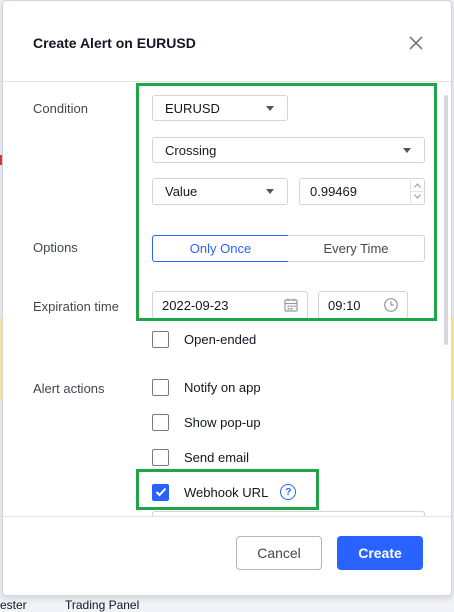 Image resolution: width=454 pixels, height=612 pixels. Describe the element at coordinates (222, 422) in the screenshot. I see `show-popup-label: Show pop-up` at that location.